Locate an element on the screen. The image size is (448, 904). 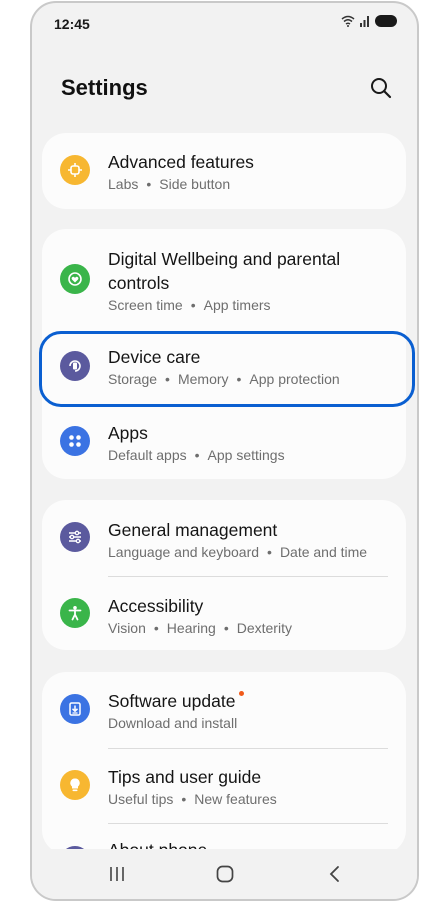
row-subtitle: Vision • Hearing • Dexterity is located at coordinates (200, 628).